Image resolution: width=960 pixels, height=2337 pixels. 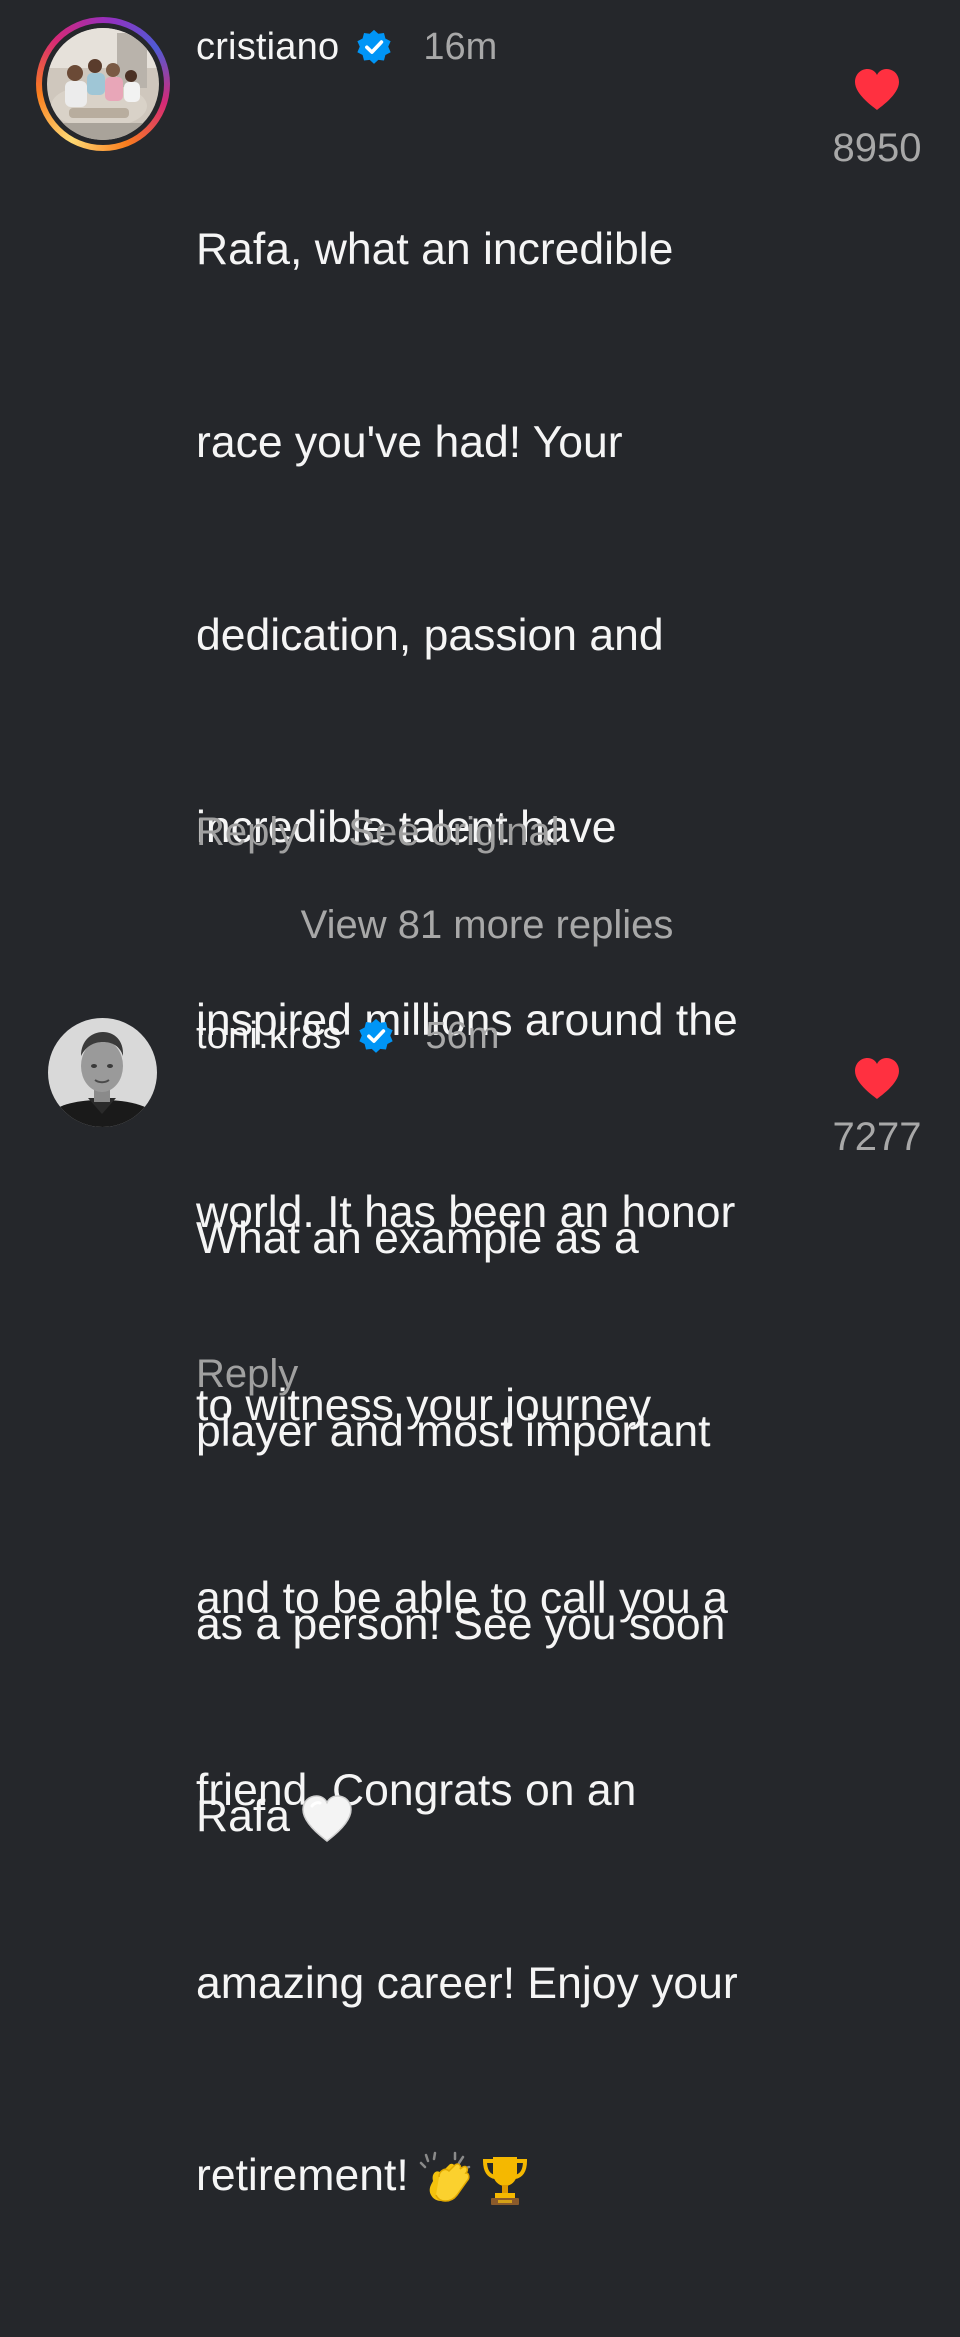 What do you see at coordinates (480, 925) in the screenshot?
I see `view-more-replies-button: View 81 more replies` at bounding box center [480, 925].